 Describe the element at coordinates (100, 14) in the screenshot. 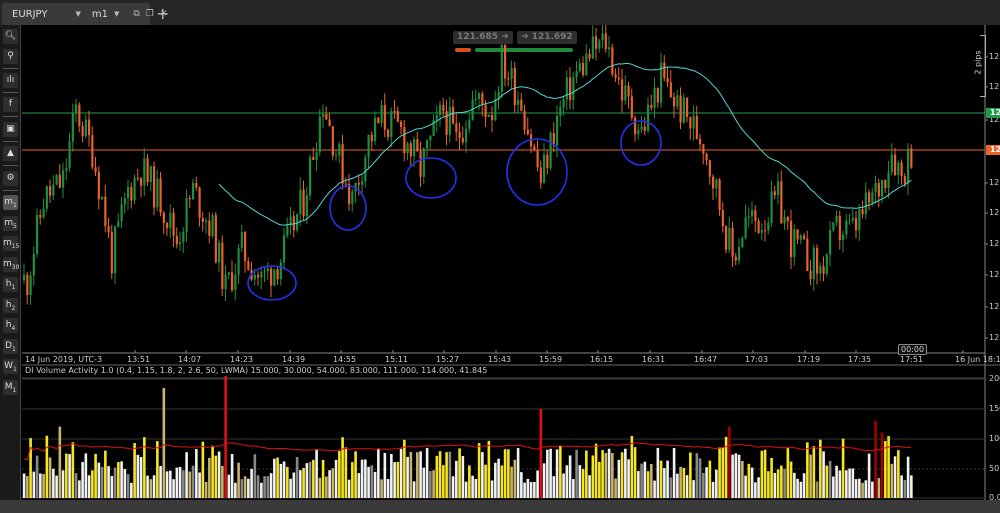

I see `timeframe-label: m1` at that location.